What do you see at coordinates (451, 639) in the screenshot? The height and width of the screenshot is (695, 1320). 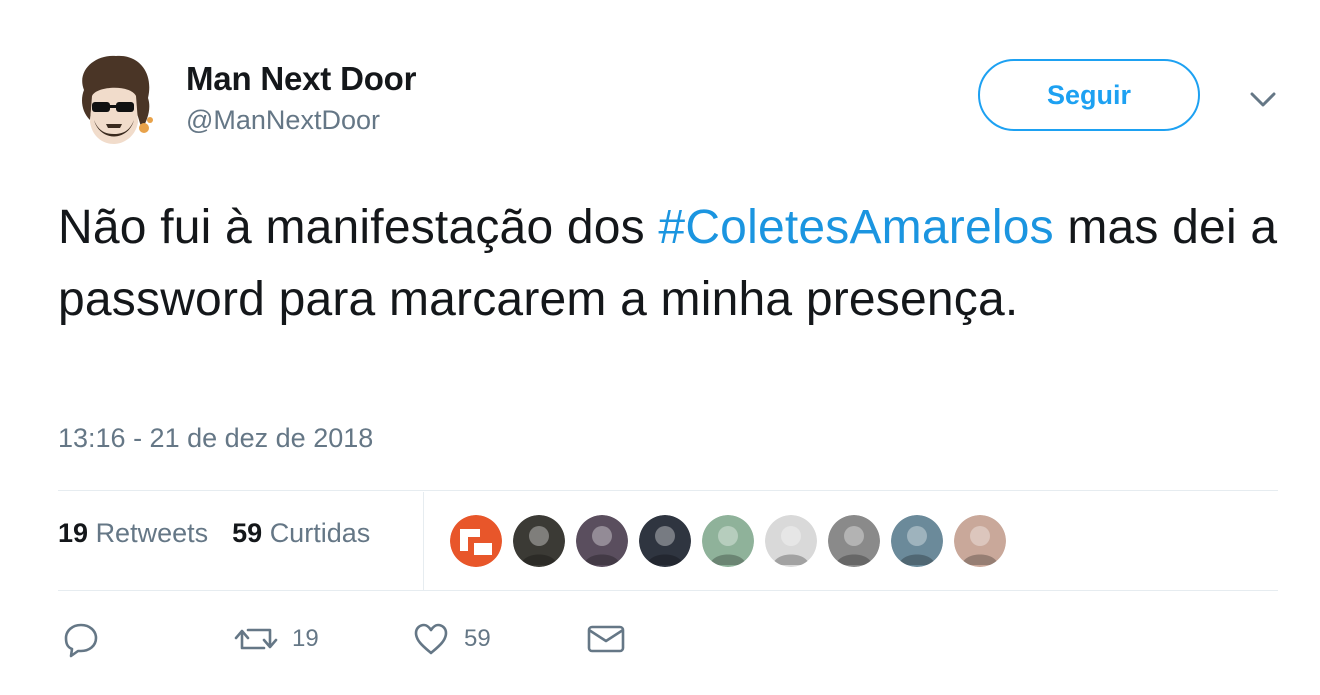 I see `like-button: 59` at bounding box center [451, 639].